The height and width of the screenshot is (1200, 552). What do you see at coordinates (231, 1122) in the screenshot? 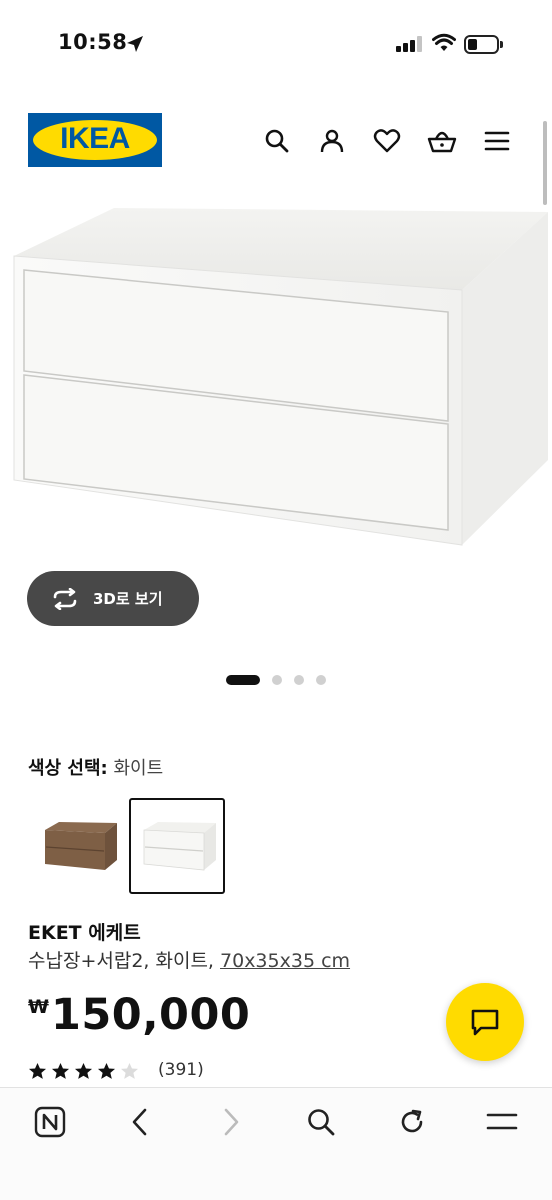
I see `forward-icon` at bounding box center [231, 1122].